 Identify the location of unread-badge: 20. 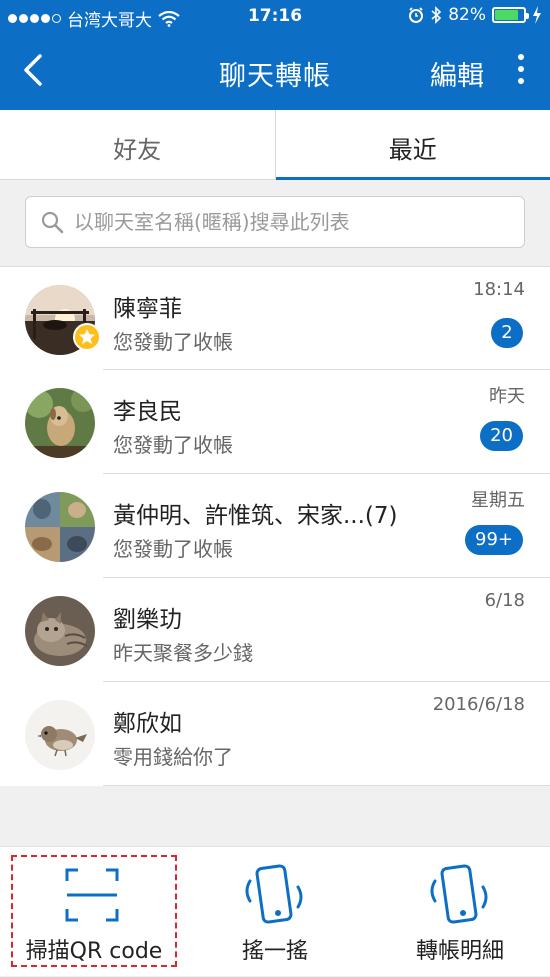
(501, 436).